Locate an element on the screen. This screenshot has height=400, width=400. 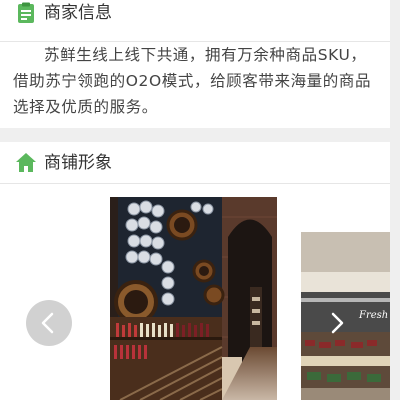
clipboard-icon is located at coordinates (26, 13).